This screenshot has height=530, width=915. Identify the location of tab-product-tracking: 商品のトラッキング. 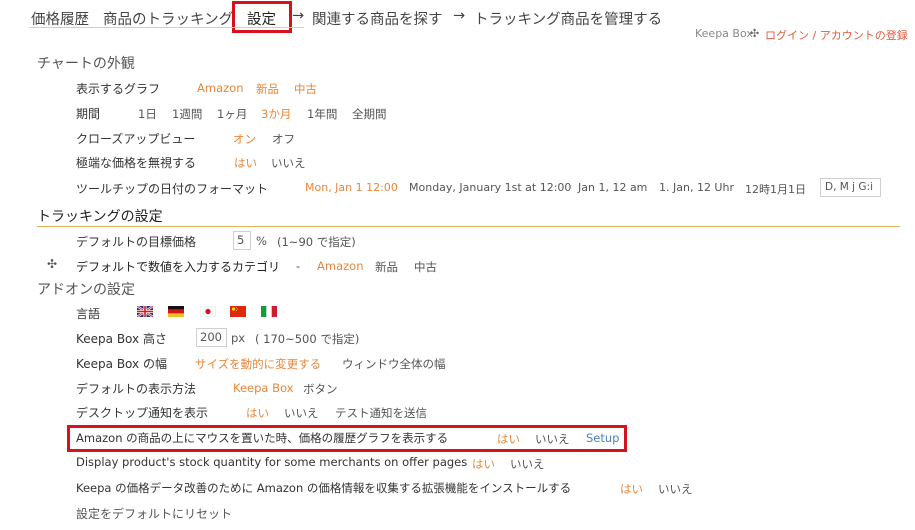
(168, 18).